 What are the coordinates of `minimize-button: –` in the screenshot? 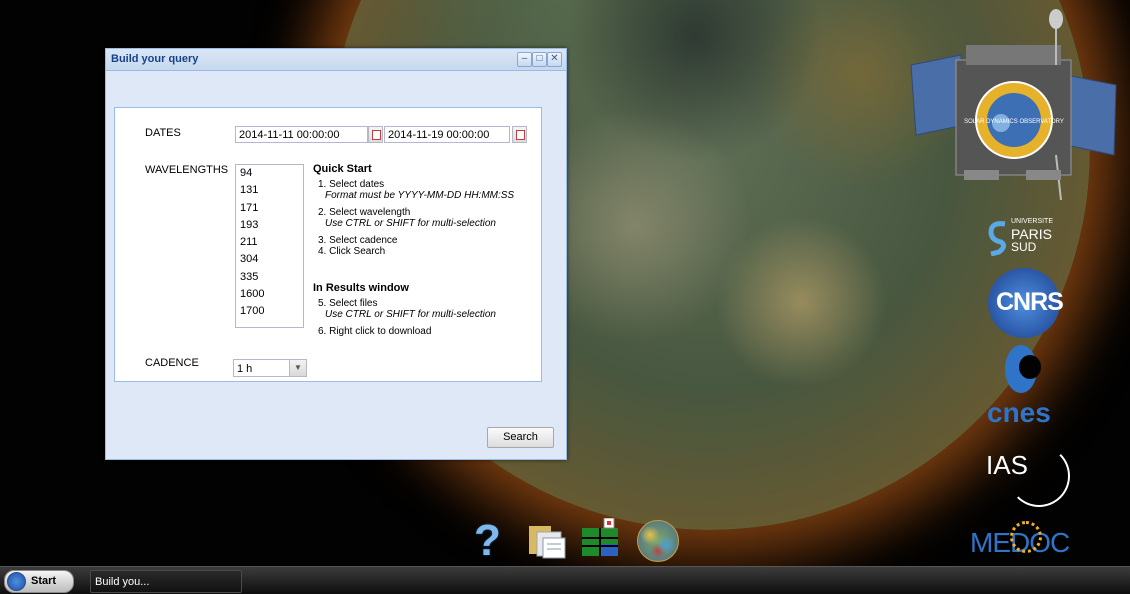 It's located at (524, 59).